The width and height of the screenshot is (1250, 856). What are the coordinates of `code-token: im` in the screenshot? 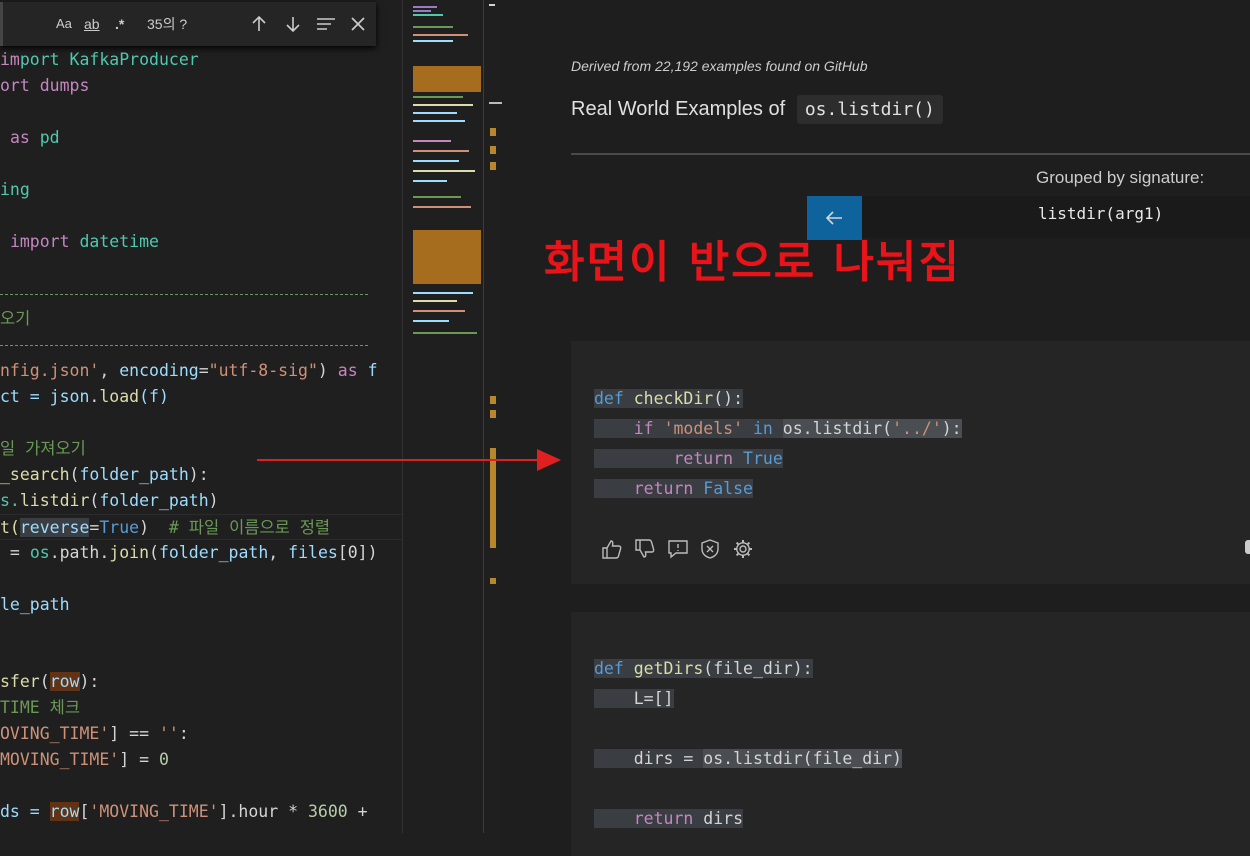 It's located at (10, 59).